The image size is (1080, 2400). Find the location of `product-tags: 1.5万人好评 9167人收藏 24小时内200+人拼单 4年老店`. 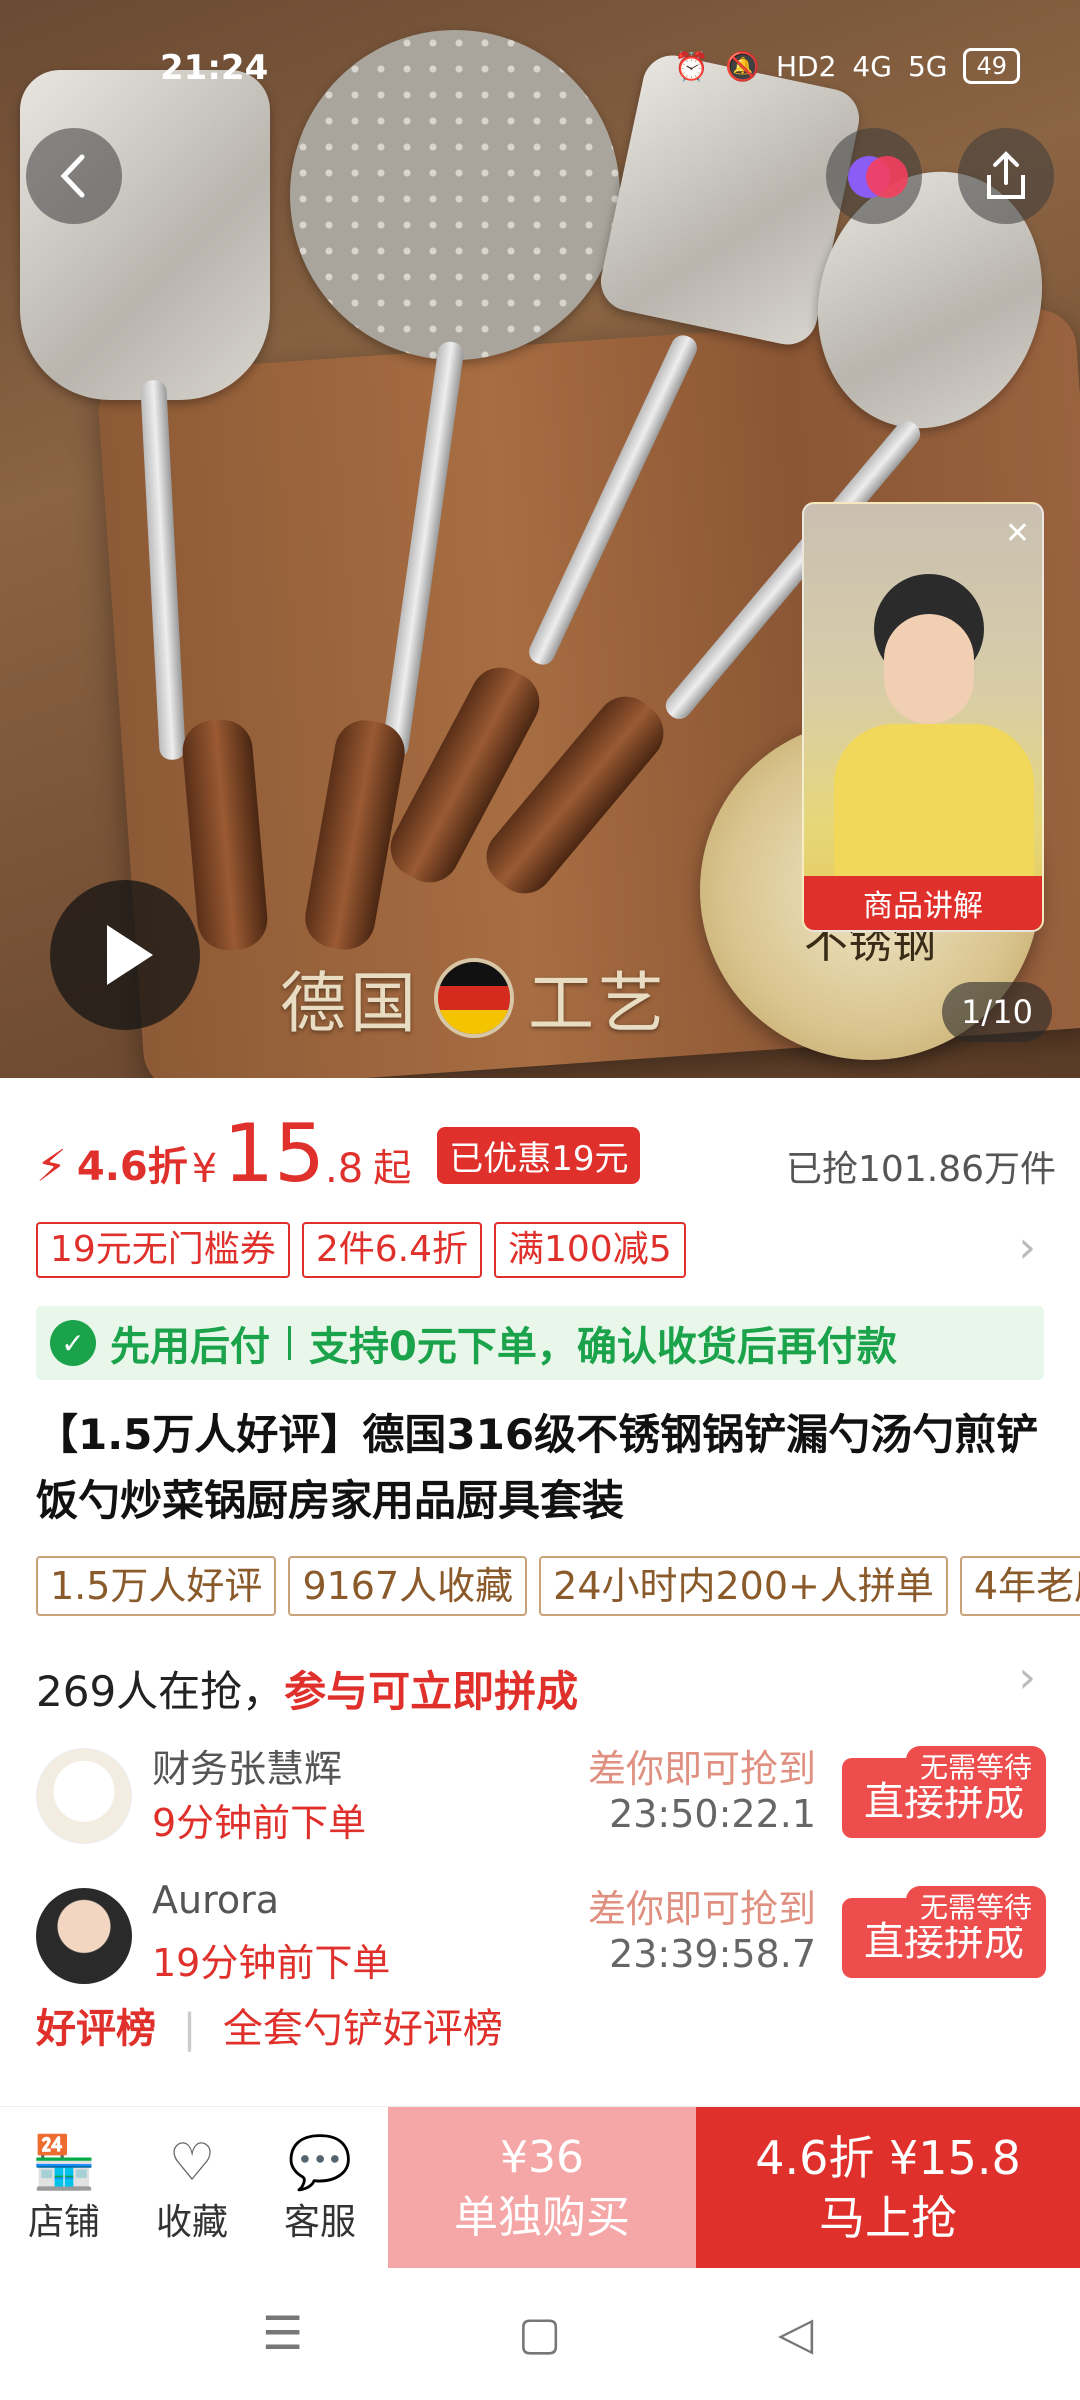

product-tags: 1.5万人好评 9167人收藏 24小时内200+人拼单 4年老店 is located at coordinates (558, 1586).